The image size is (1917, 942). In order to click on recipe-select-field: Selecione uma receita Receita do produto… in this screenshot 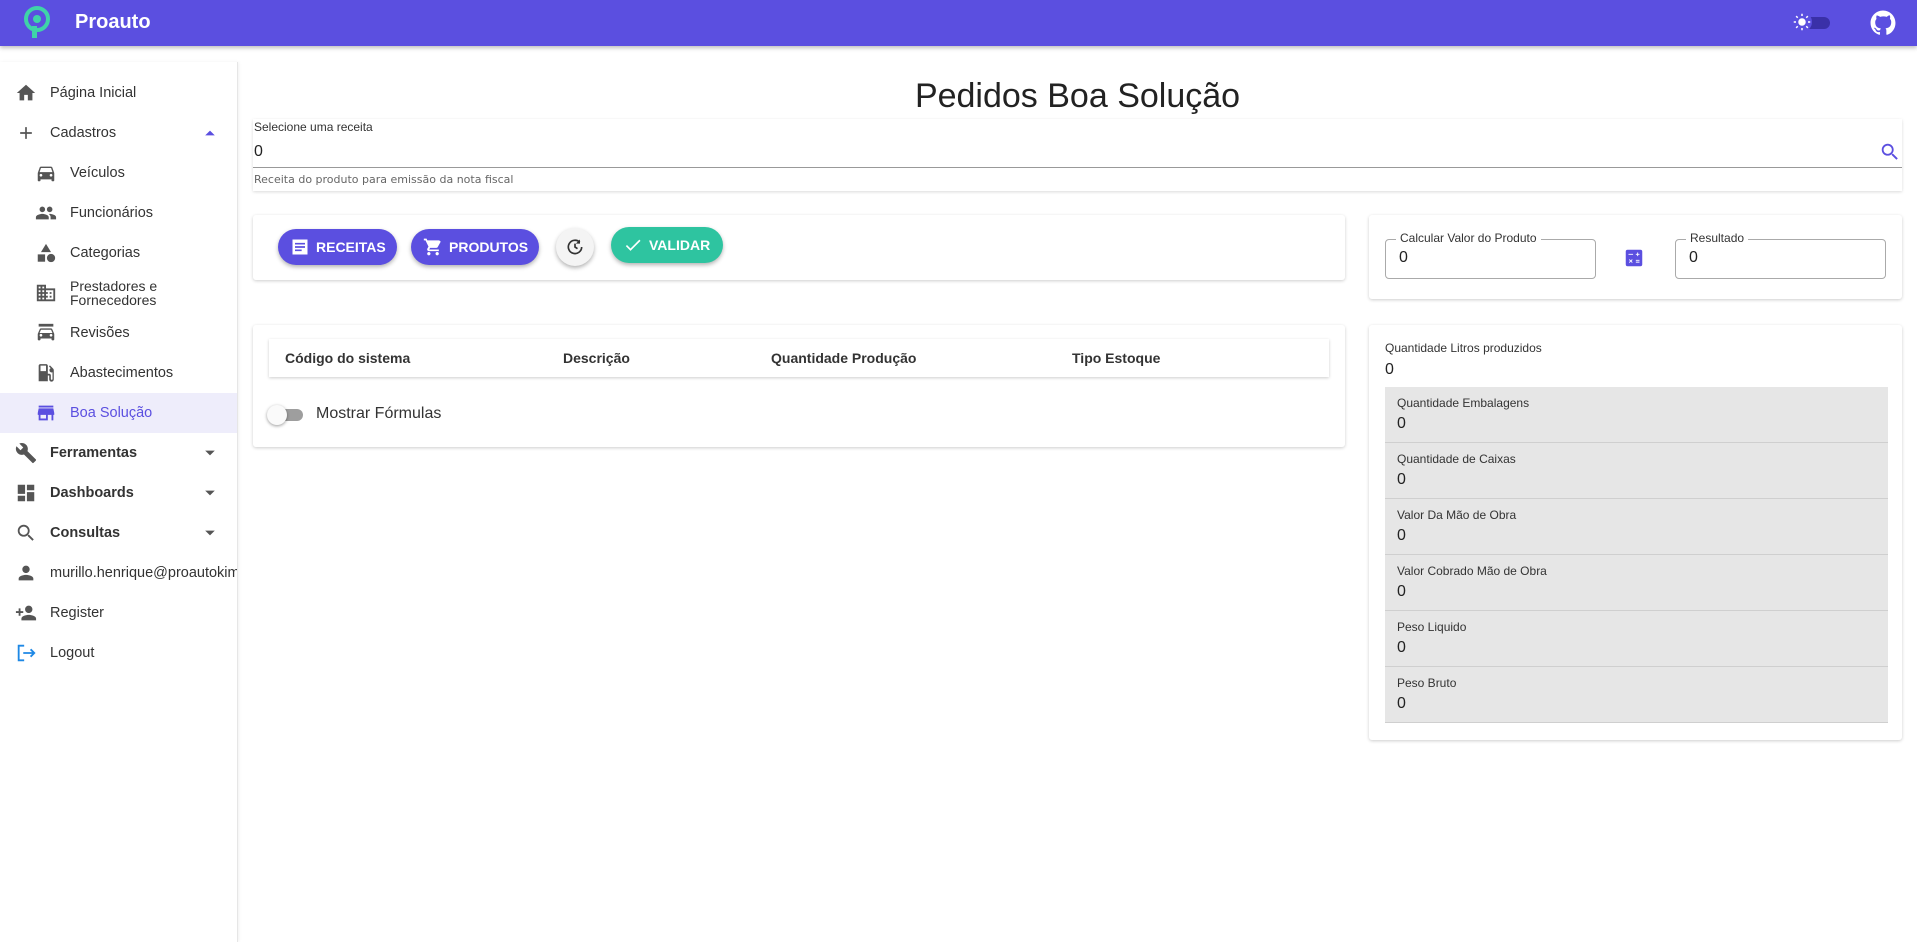, I will do `click(1077, 155)`.